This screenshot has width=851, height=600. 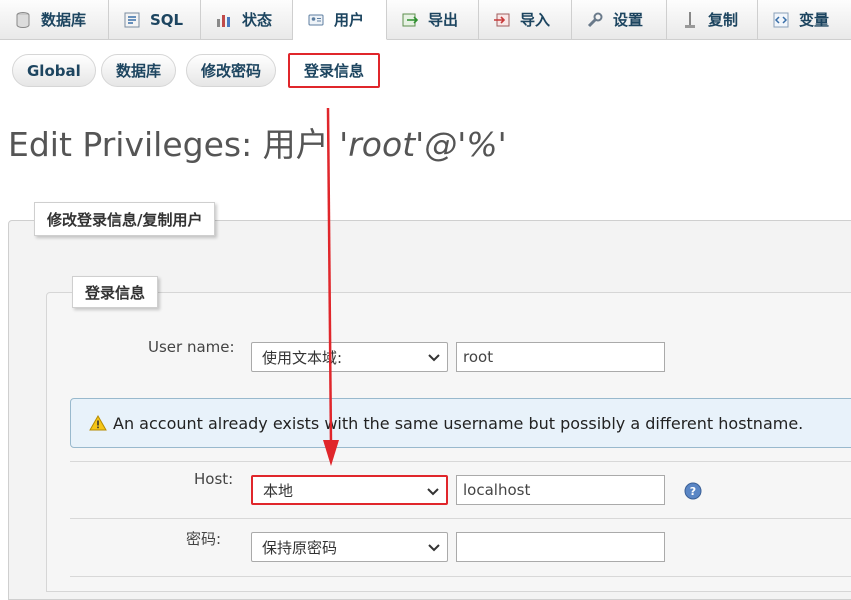 What do you see at coordinates (139, 70) in the screenshot?
I see `subtab-databases: 数据库` at bounding box center [139, 70].